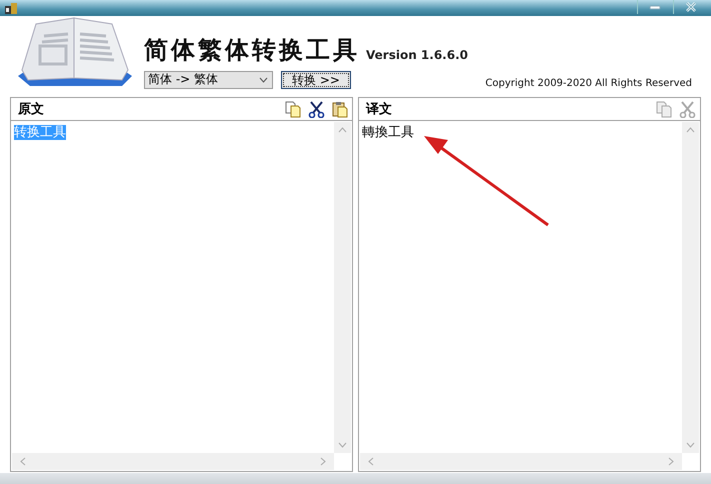 The width and height of the screenshot is (711, 484). Describe the element at coordinates (316, 109) in the screenshot. I see `scissors-icon` at that location.